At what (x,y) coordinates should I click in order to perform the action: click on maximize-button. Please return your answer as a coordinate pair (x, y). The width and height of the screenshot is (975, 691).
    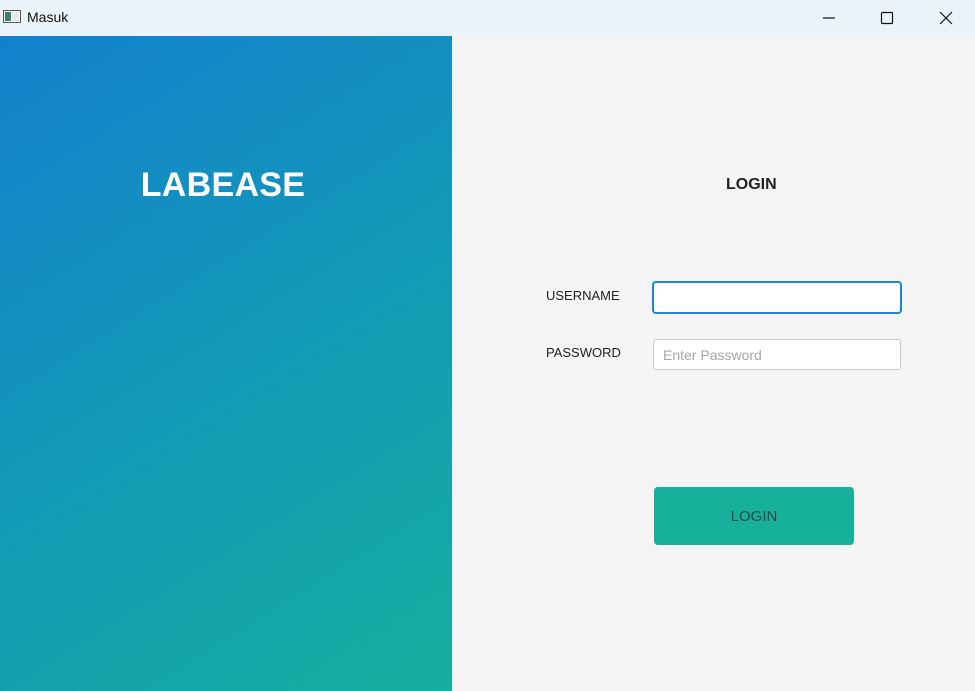
    Looking at the image, I should click on (887, 18).